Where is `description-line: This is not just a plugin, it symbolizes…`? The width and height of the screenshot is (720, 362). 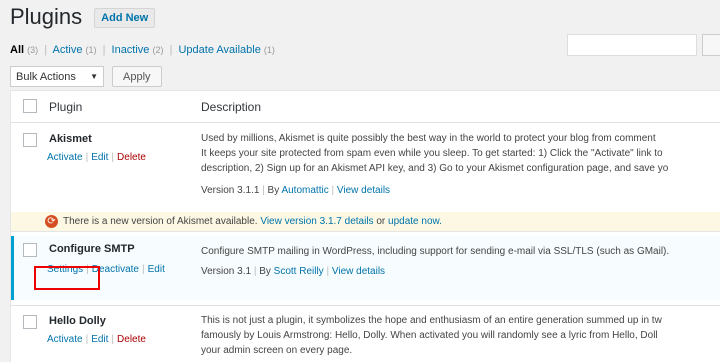 description-line: This is not just a plugin, it symbolizes… is located at coordinates (431, 320).